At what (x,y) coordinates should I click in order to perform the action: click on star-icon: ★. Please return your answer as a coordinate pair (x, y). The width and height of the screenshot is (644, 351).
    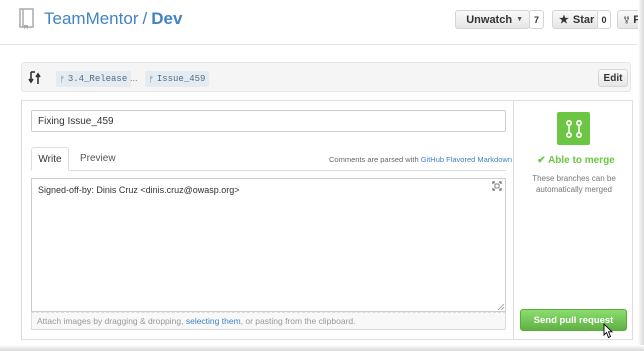
    Looking at the image, I should click on (564, 20).